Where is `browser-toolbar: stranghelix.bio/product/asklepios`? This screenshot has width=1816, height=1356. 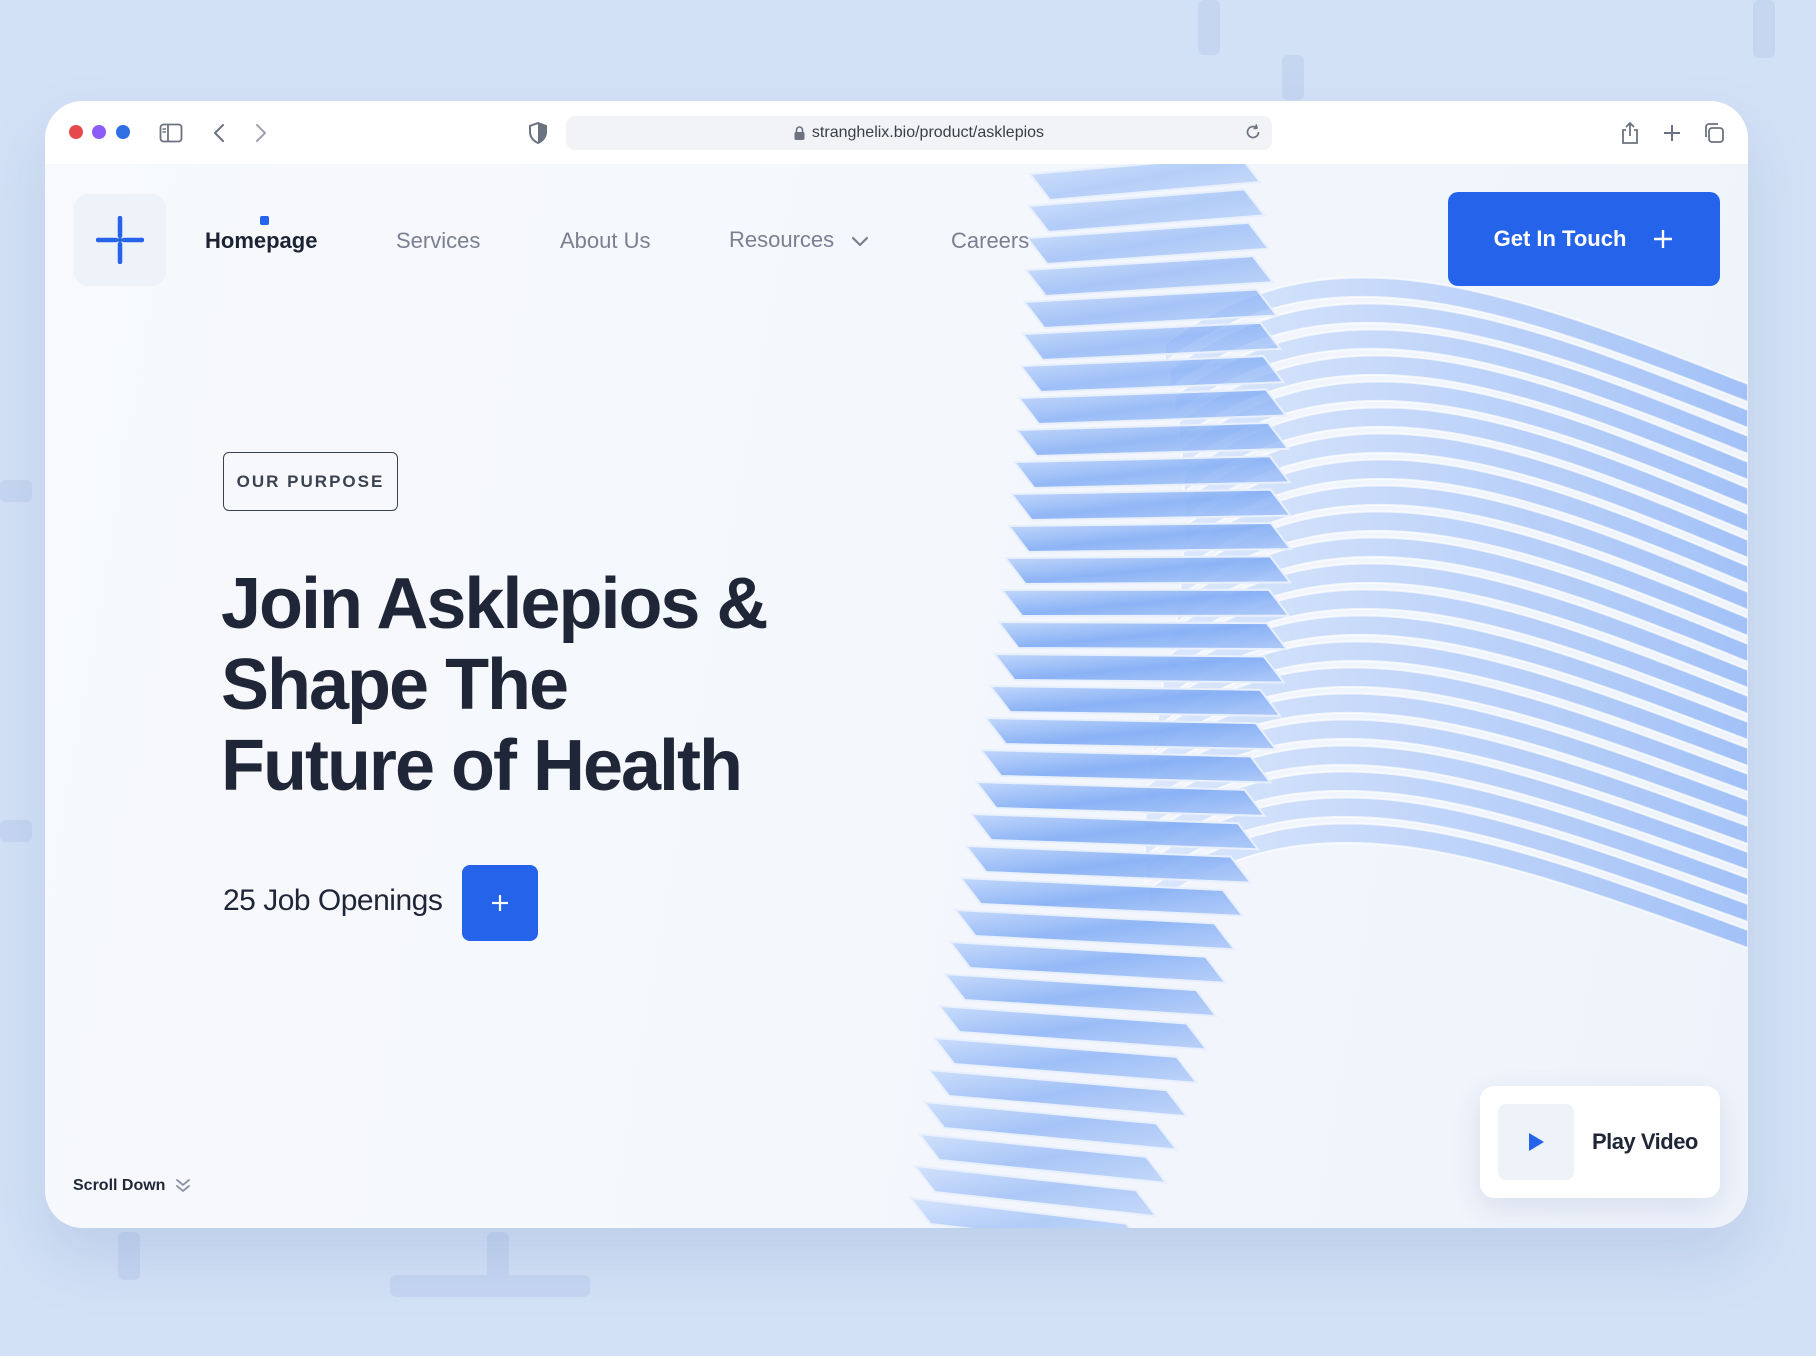 browser-toolbar: stranghelix.bio/product/asklepios is located at coordinates (896, 132).